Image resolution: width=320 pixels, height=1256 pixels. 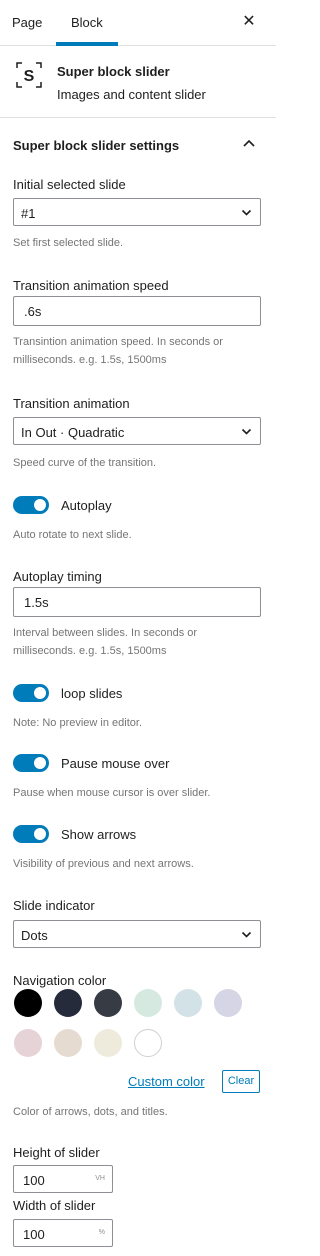 I want to click on animation-label: Transition animation, so click(x=71, y=403).